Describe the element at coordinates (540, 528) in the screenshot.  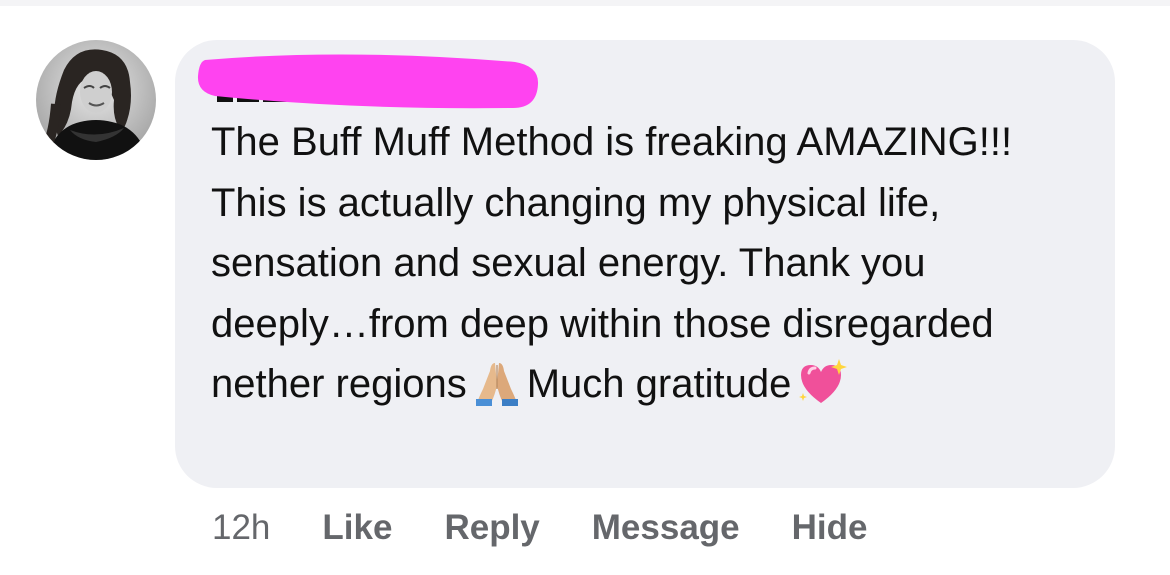
I see `comment-actions: 12h Like Reply Message Hide` at that location.